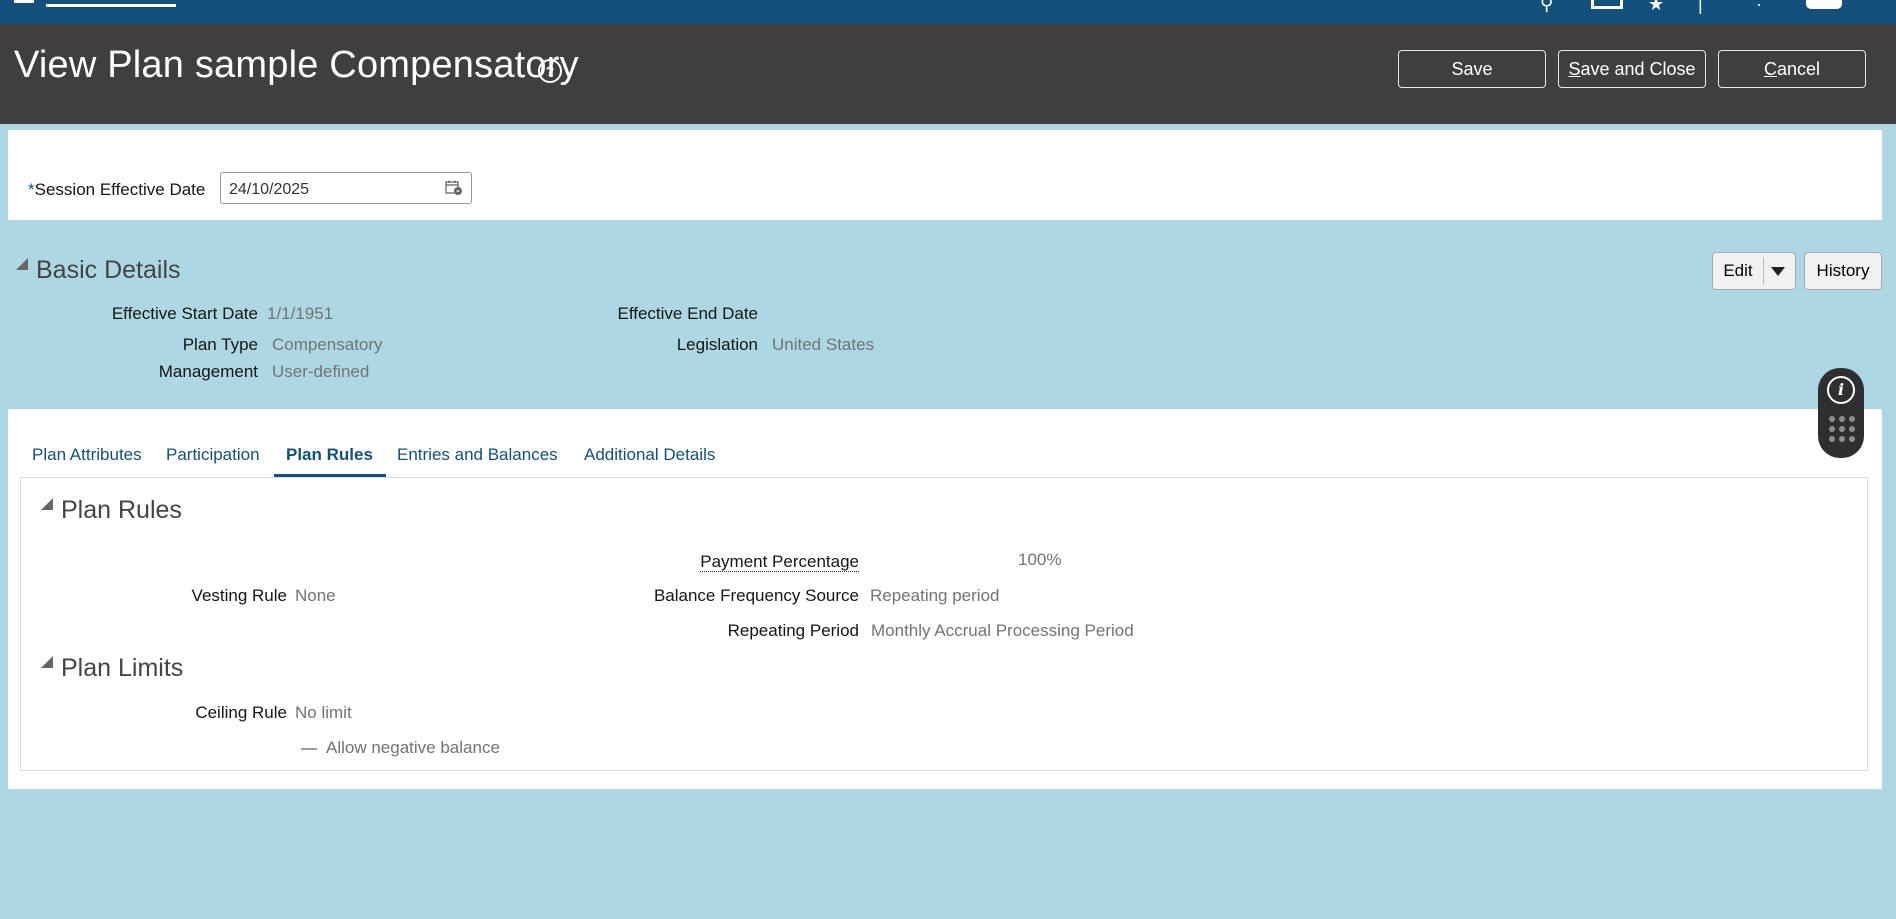  What do you see at coordinates (454, 188) in the screenshot?
I see `calendar-icon` at bounding box center [454, 188].